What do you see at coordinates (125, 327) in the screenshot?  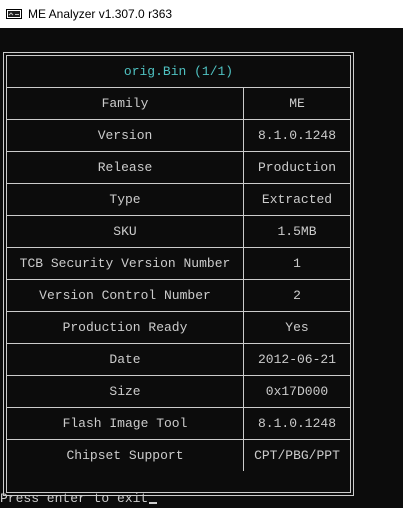 I see `row-label: Production Ready` at bounding box center [125, 327].